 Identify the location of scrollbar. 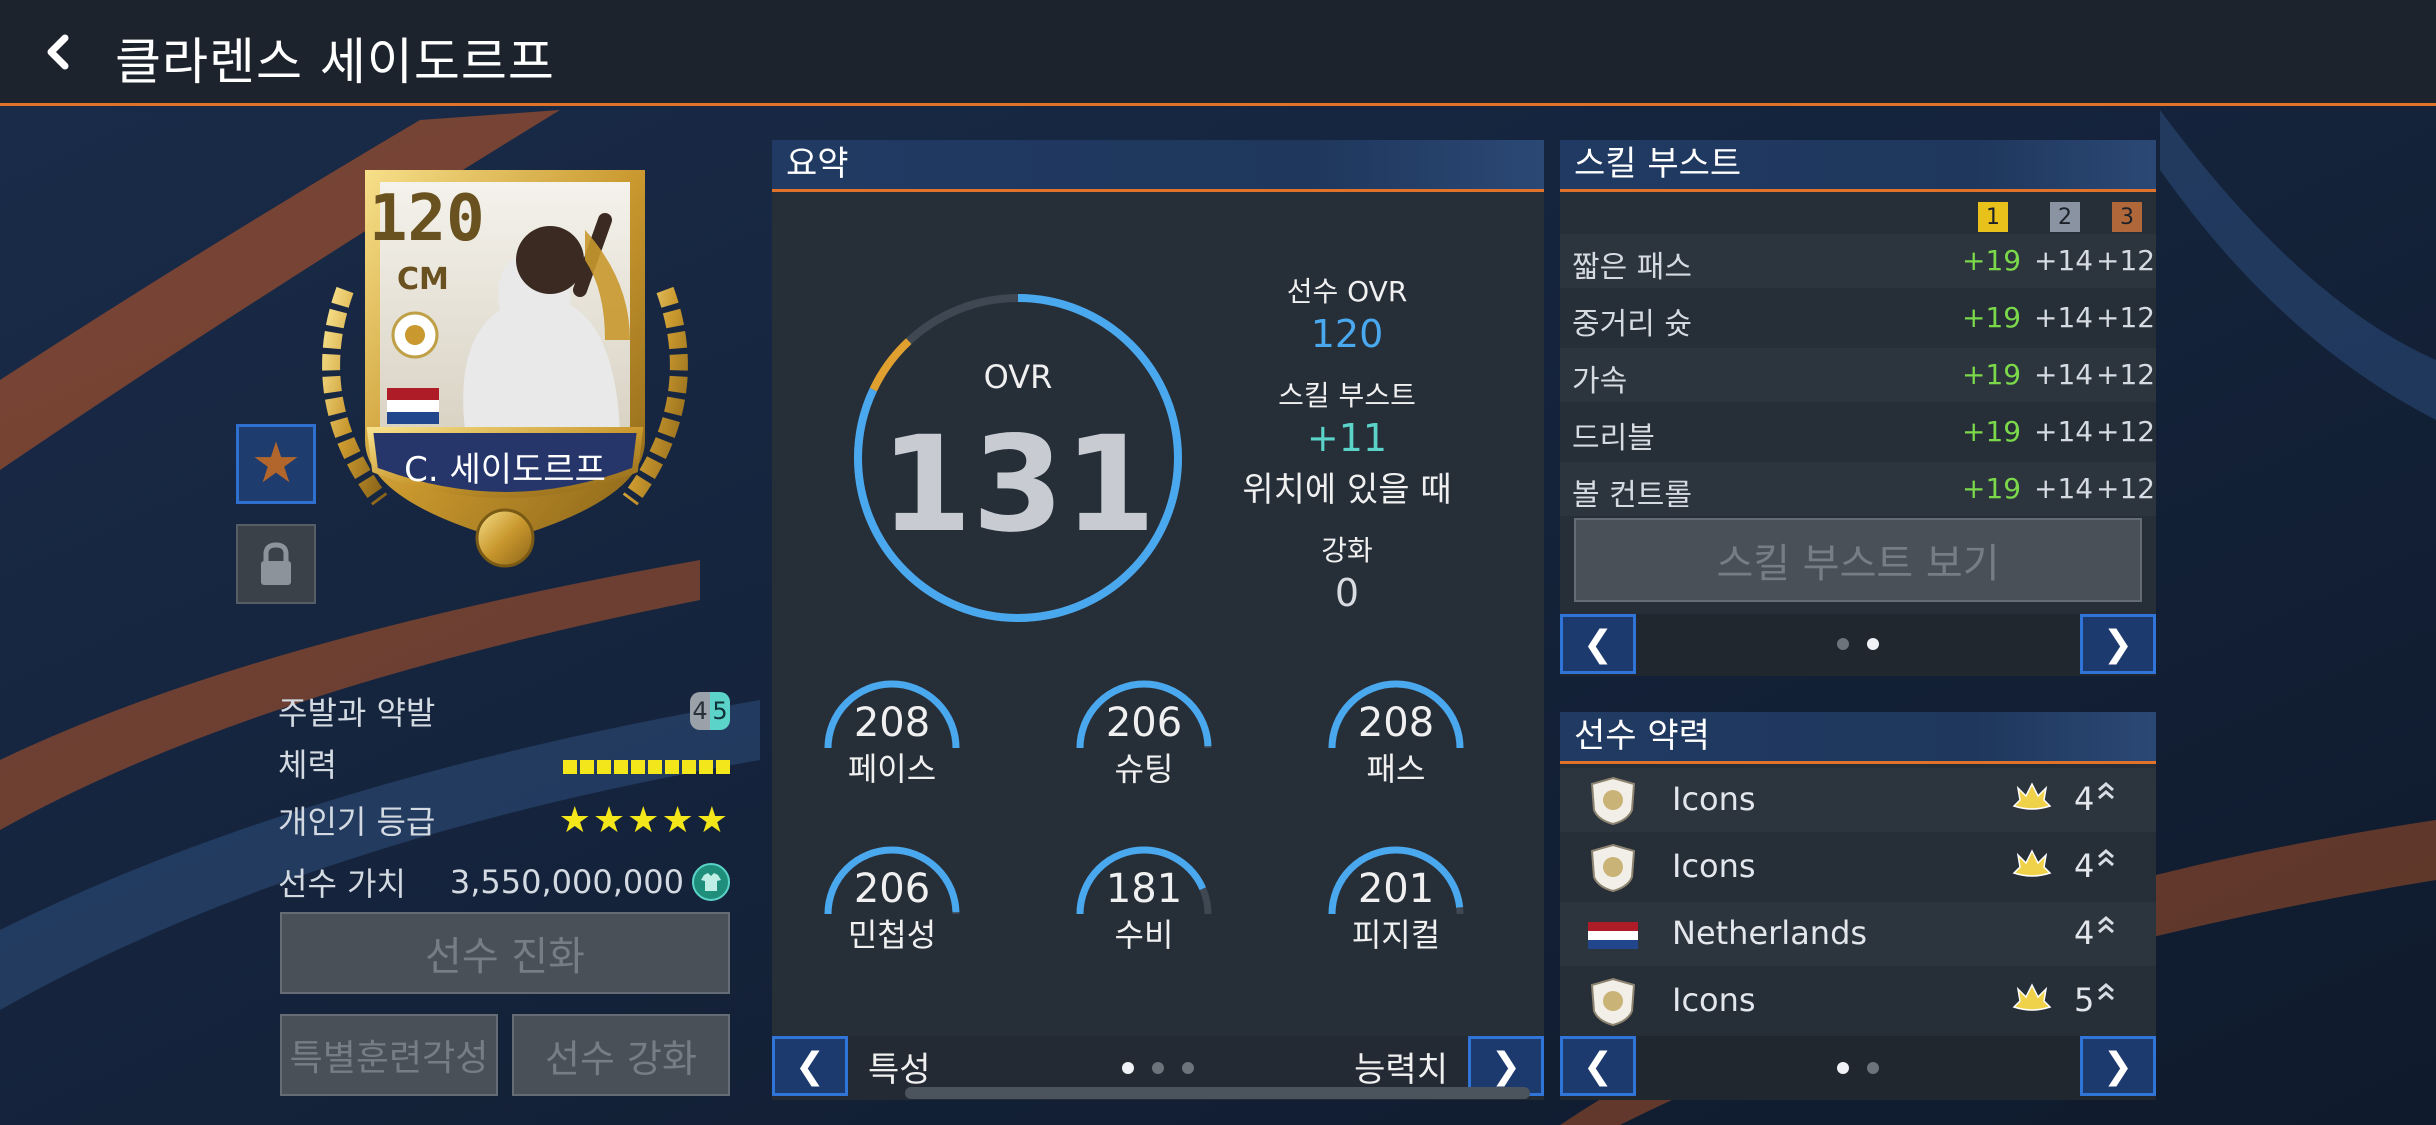
(1217, 1093).